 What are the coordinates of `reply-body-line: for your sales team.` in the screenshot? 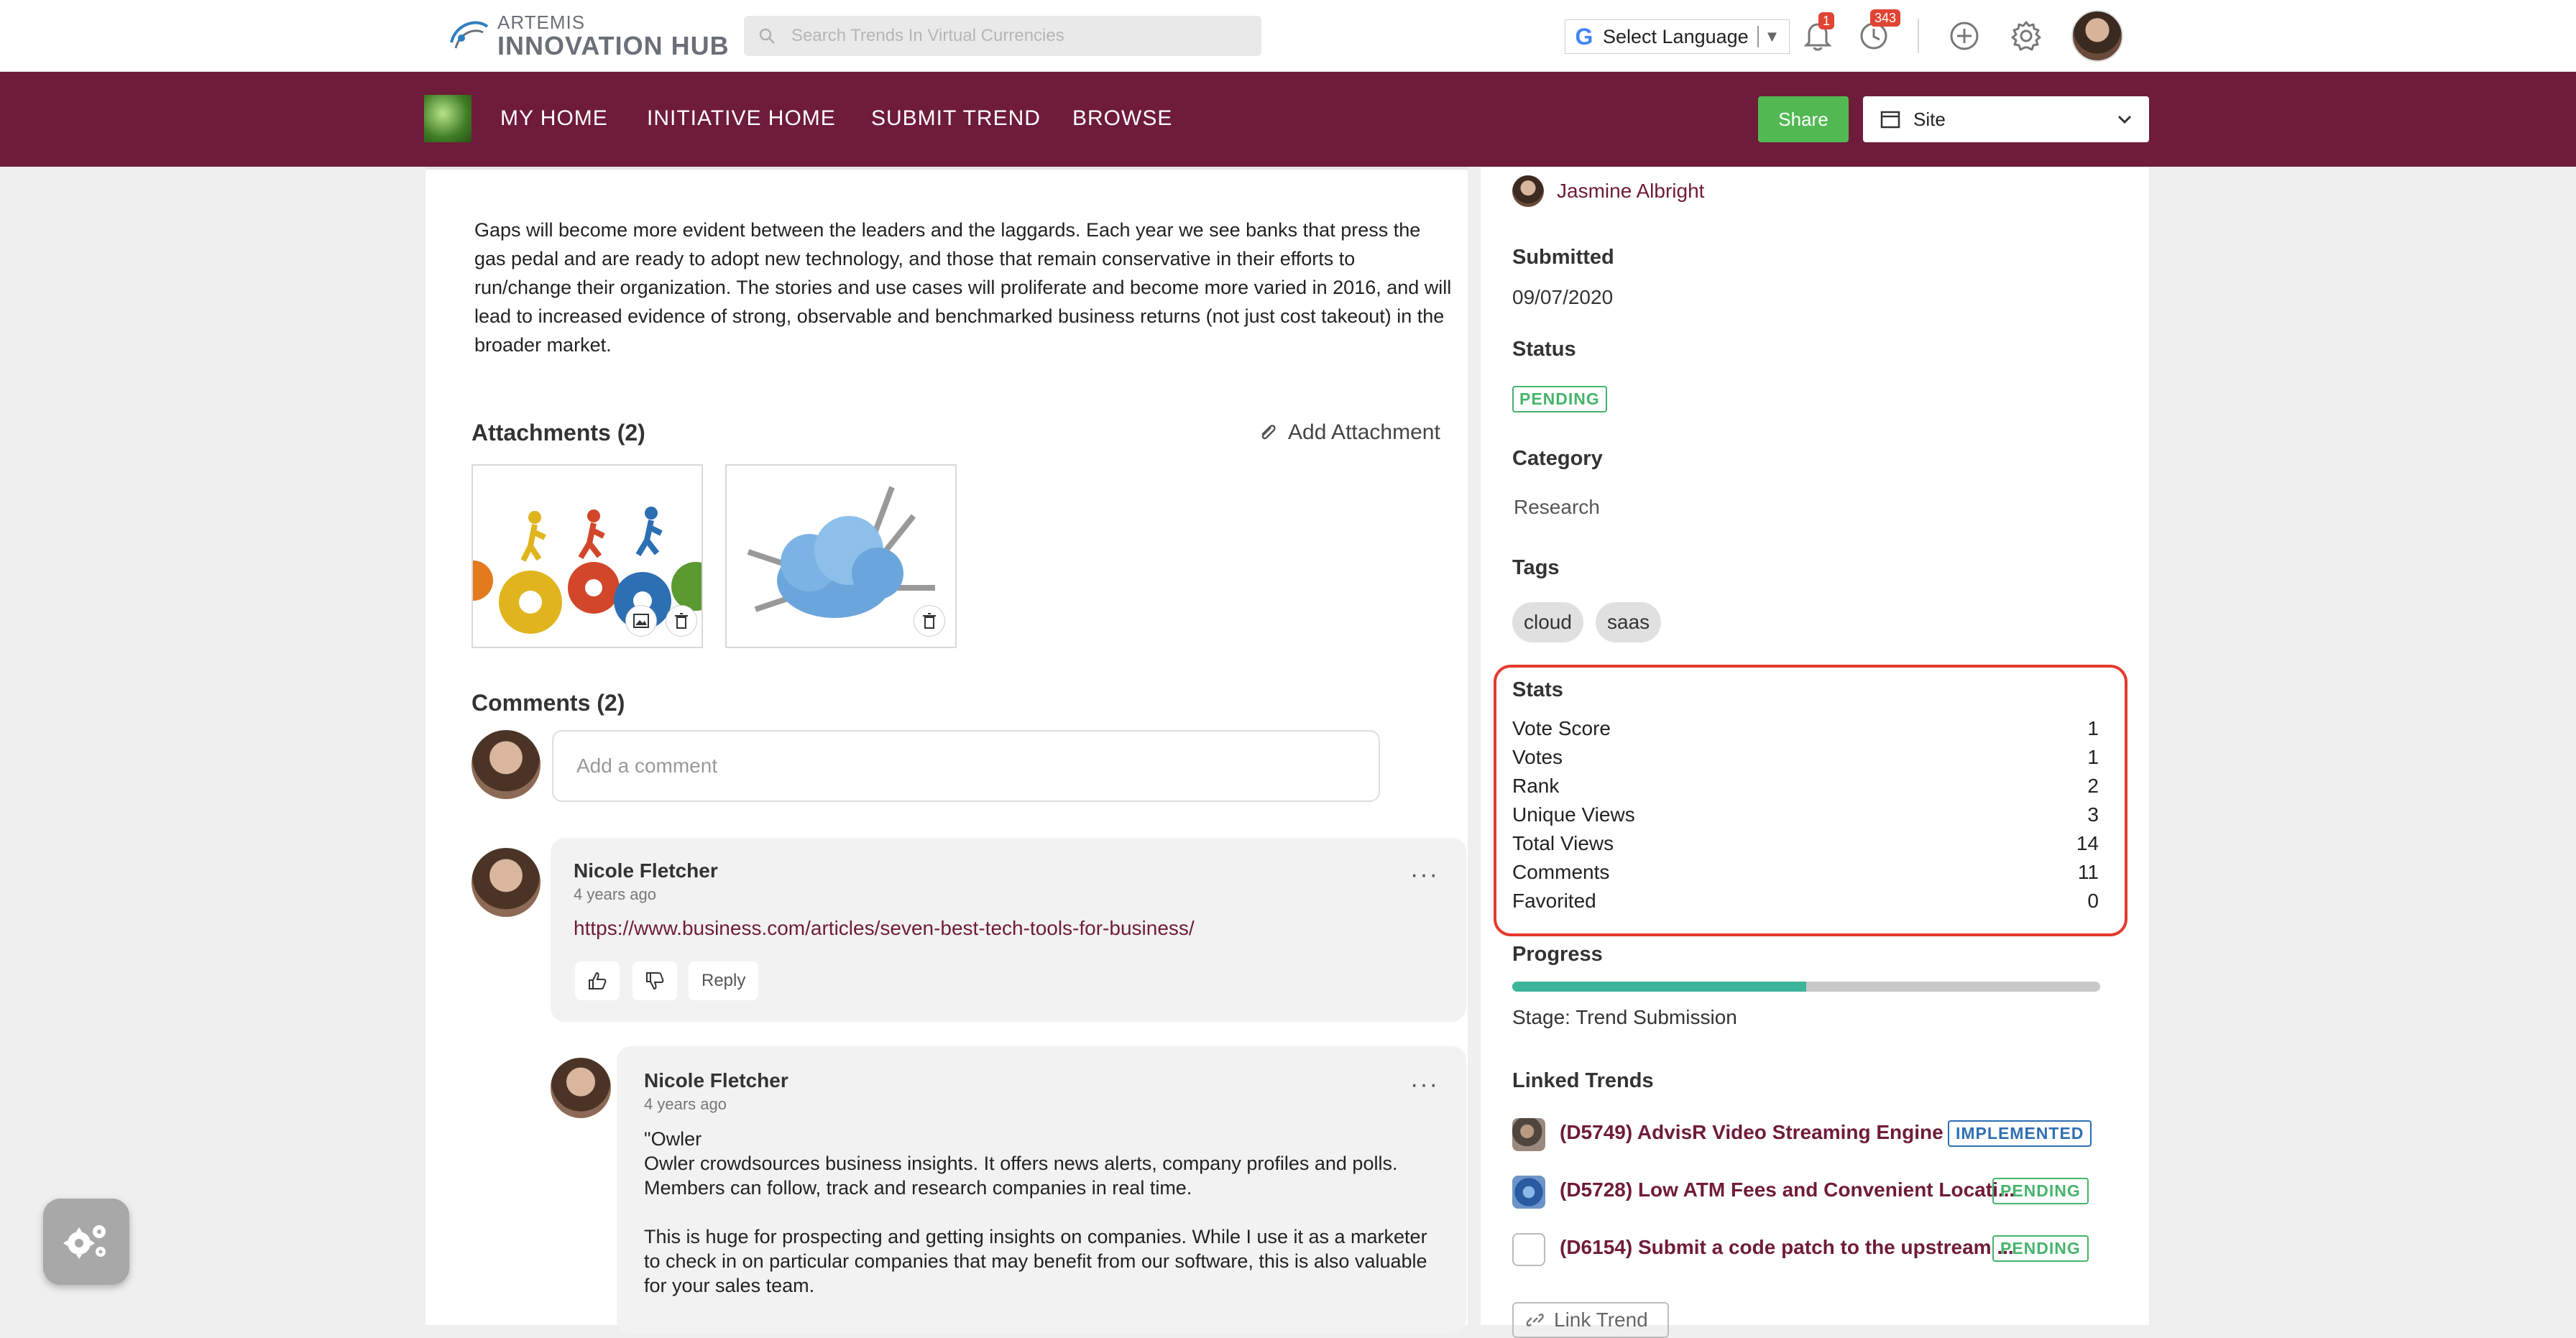 It's located at (729, 1285).